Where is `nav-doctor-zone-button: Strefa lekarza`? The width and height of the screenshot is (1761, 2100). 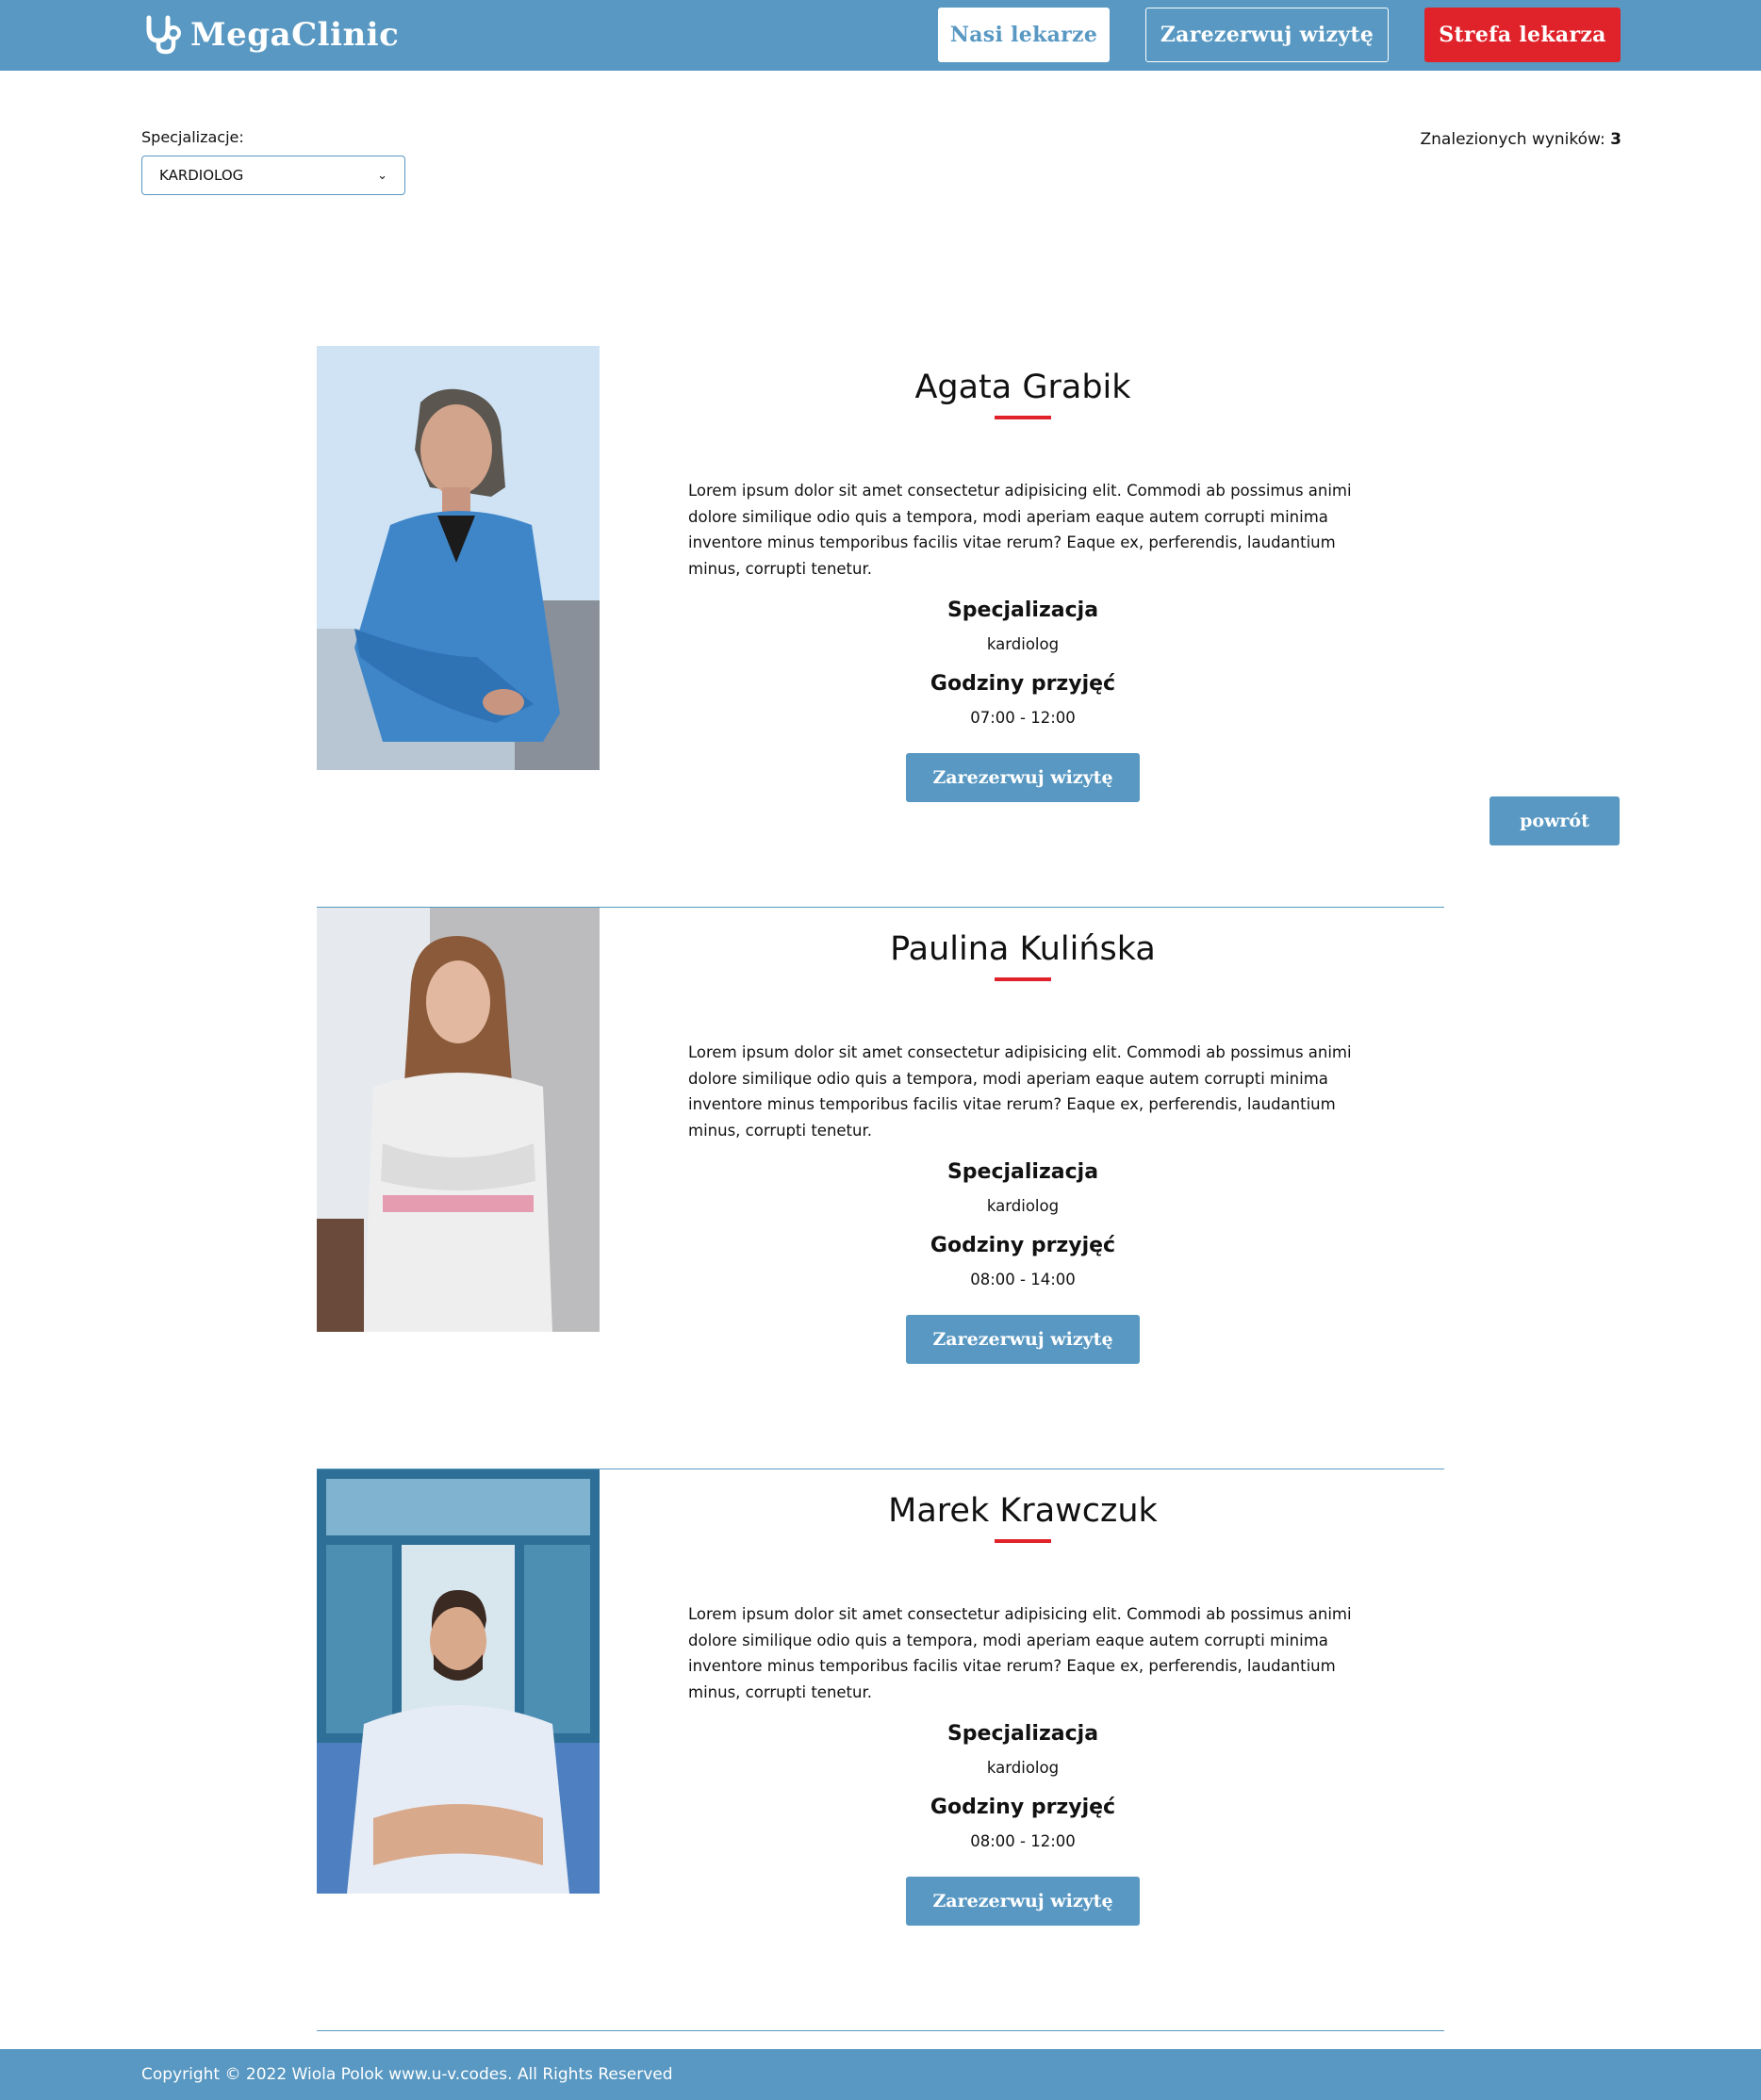
nav-doctor-zone-button: Strefa lekarza is located at coordinates (1522, 35).